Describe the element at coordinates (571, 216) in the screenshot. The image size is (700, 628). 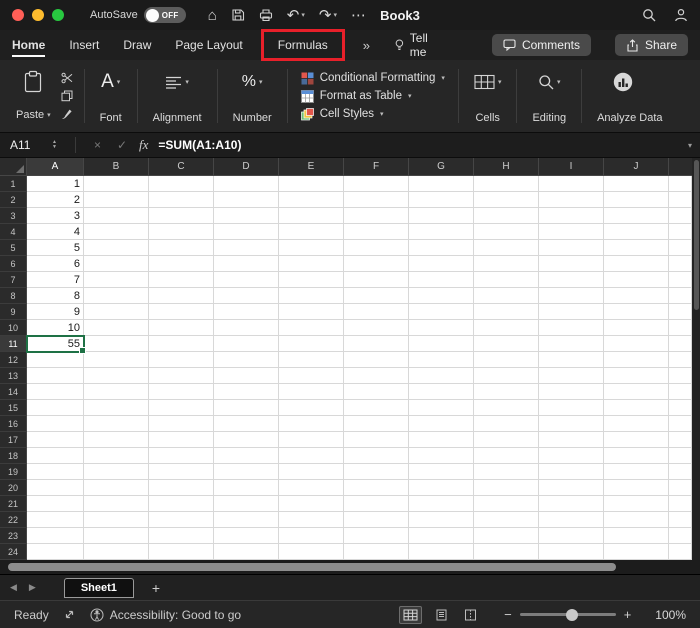
I see `cell-I3` at that location.